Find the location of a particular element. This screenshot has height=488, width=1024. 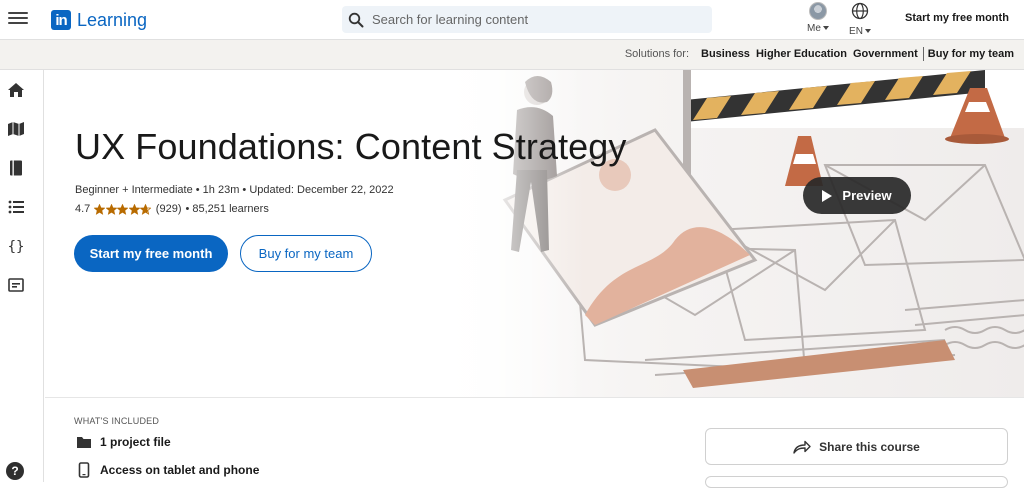

preview-button: Preview is located at coordinates (857, 195).